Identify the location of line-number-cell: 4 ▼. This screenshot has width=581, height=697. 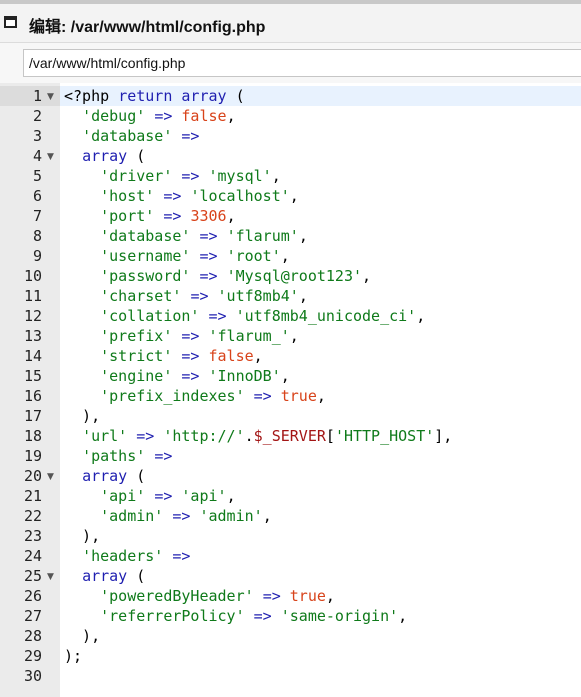
(30, 156).